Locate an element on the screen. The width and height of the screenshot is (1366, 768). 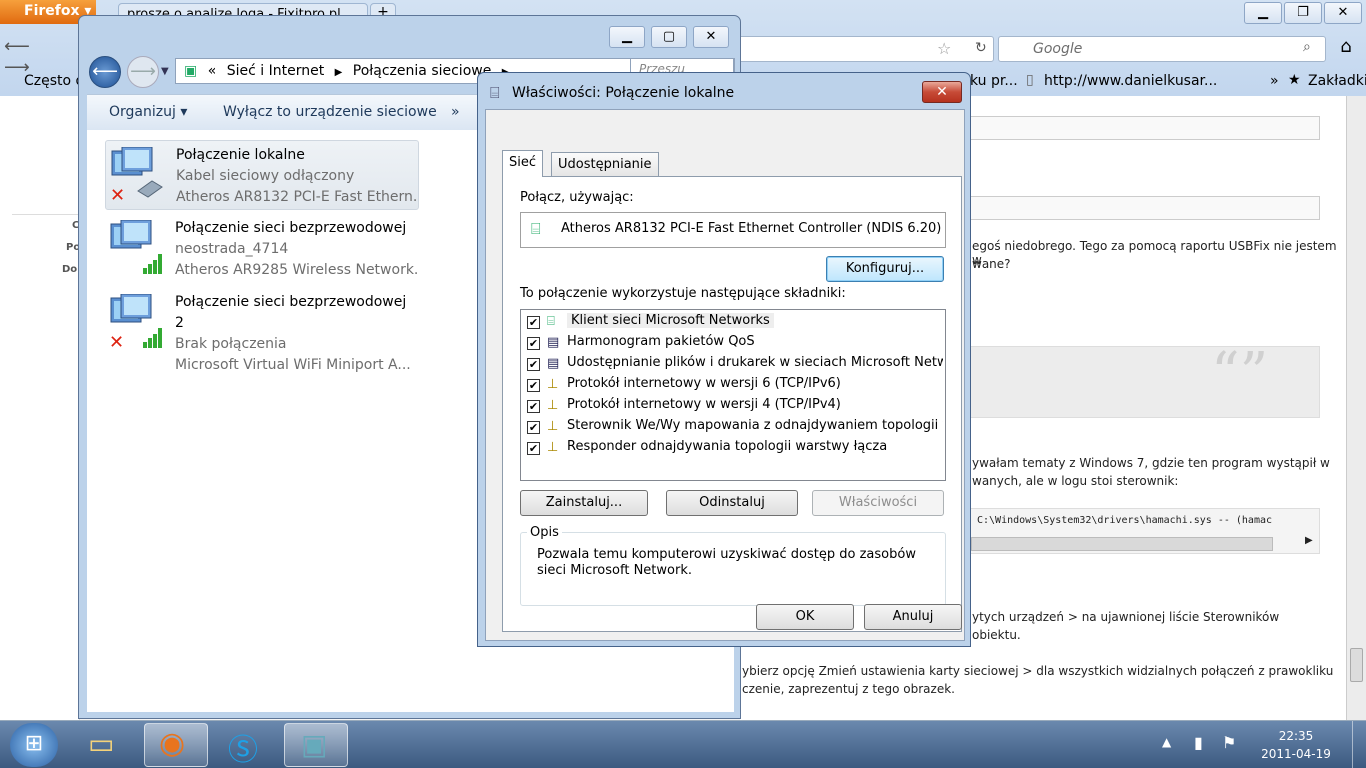
breadcrumb-arrow-icon: ▶ is located at coordinates (339, 72).